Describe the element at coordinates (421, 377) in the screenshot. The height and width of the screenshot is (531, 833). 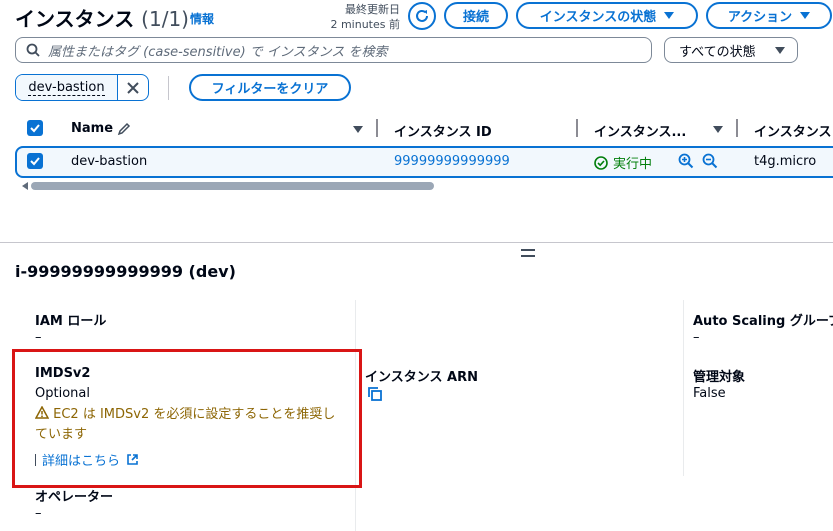
I see `instance-arn-label: インスタンス ARN` at that location.